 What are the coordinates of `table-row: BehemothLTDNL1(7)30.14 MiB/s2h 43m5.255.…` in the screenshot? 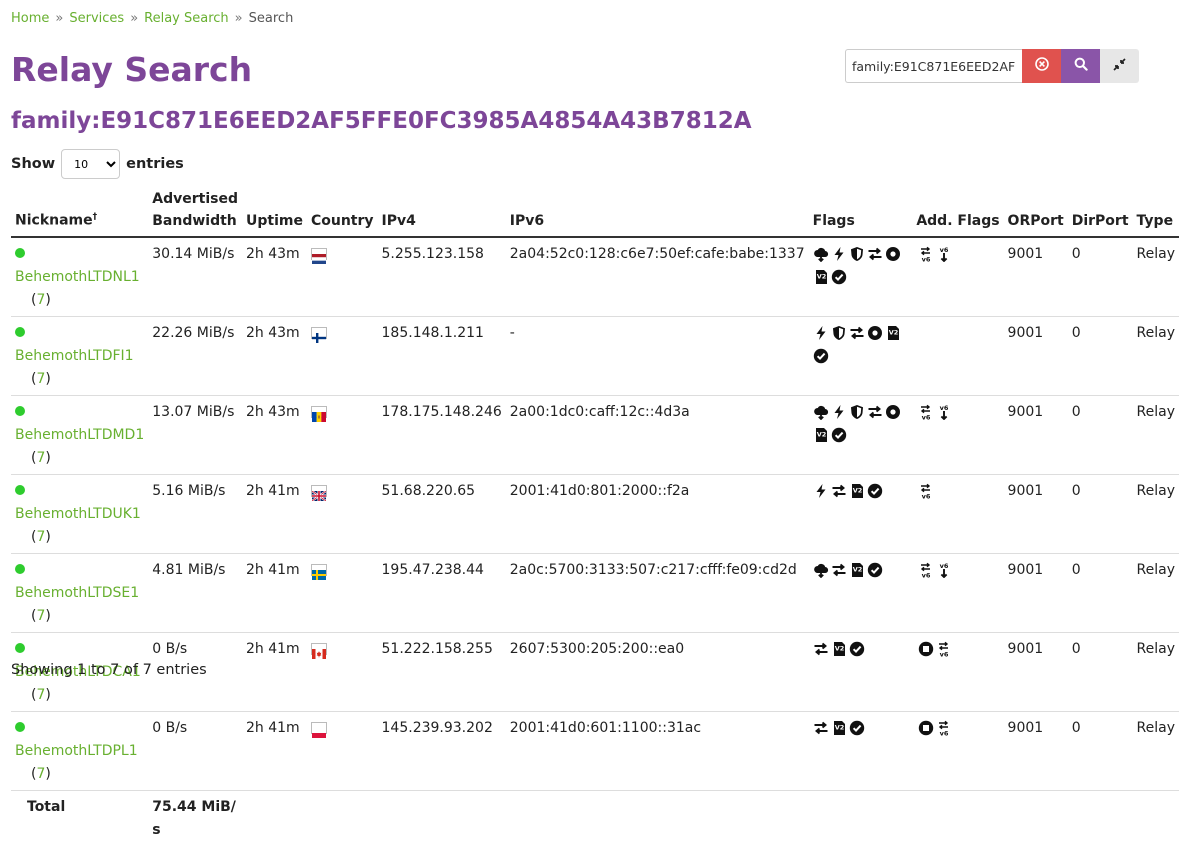 It's located at (595, 277).